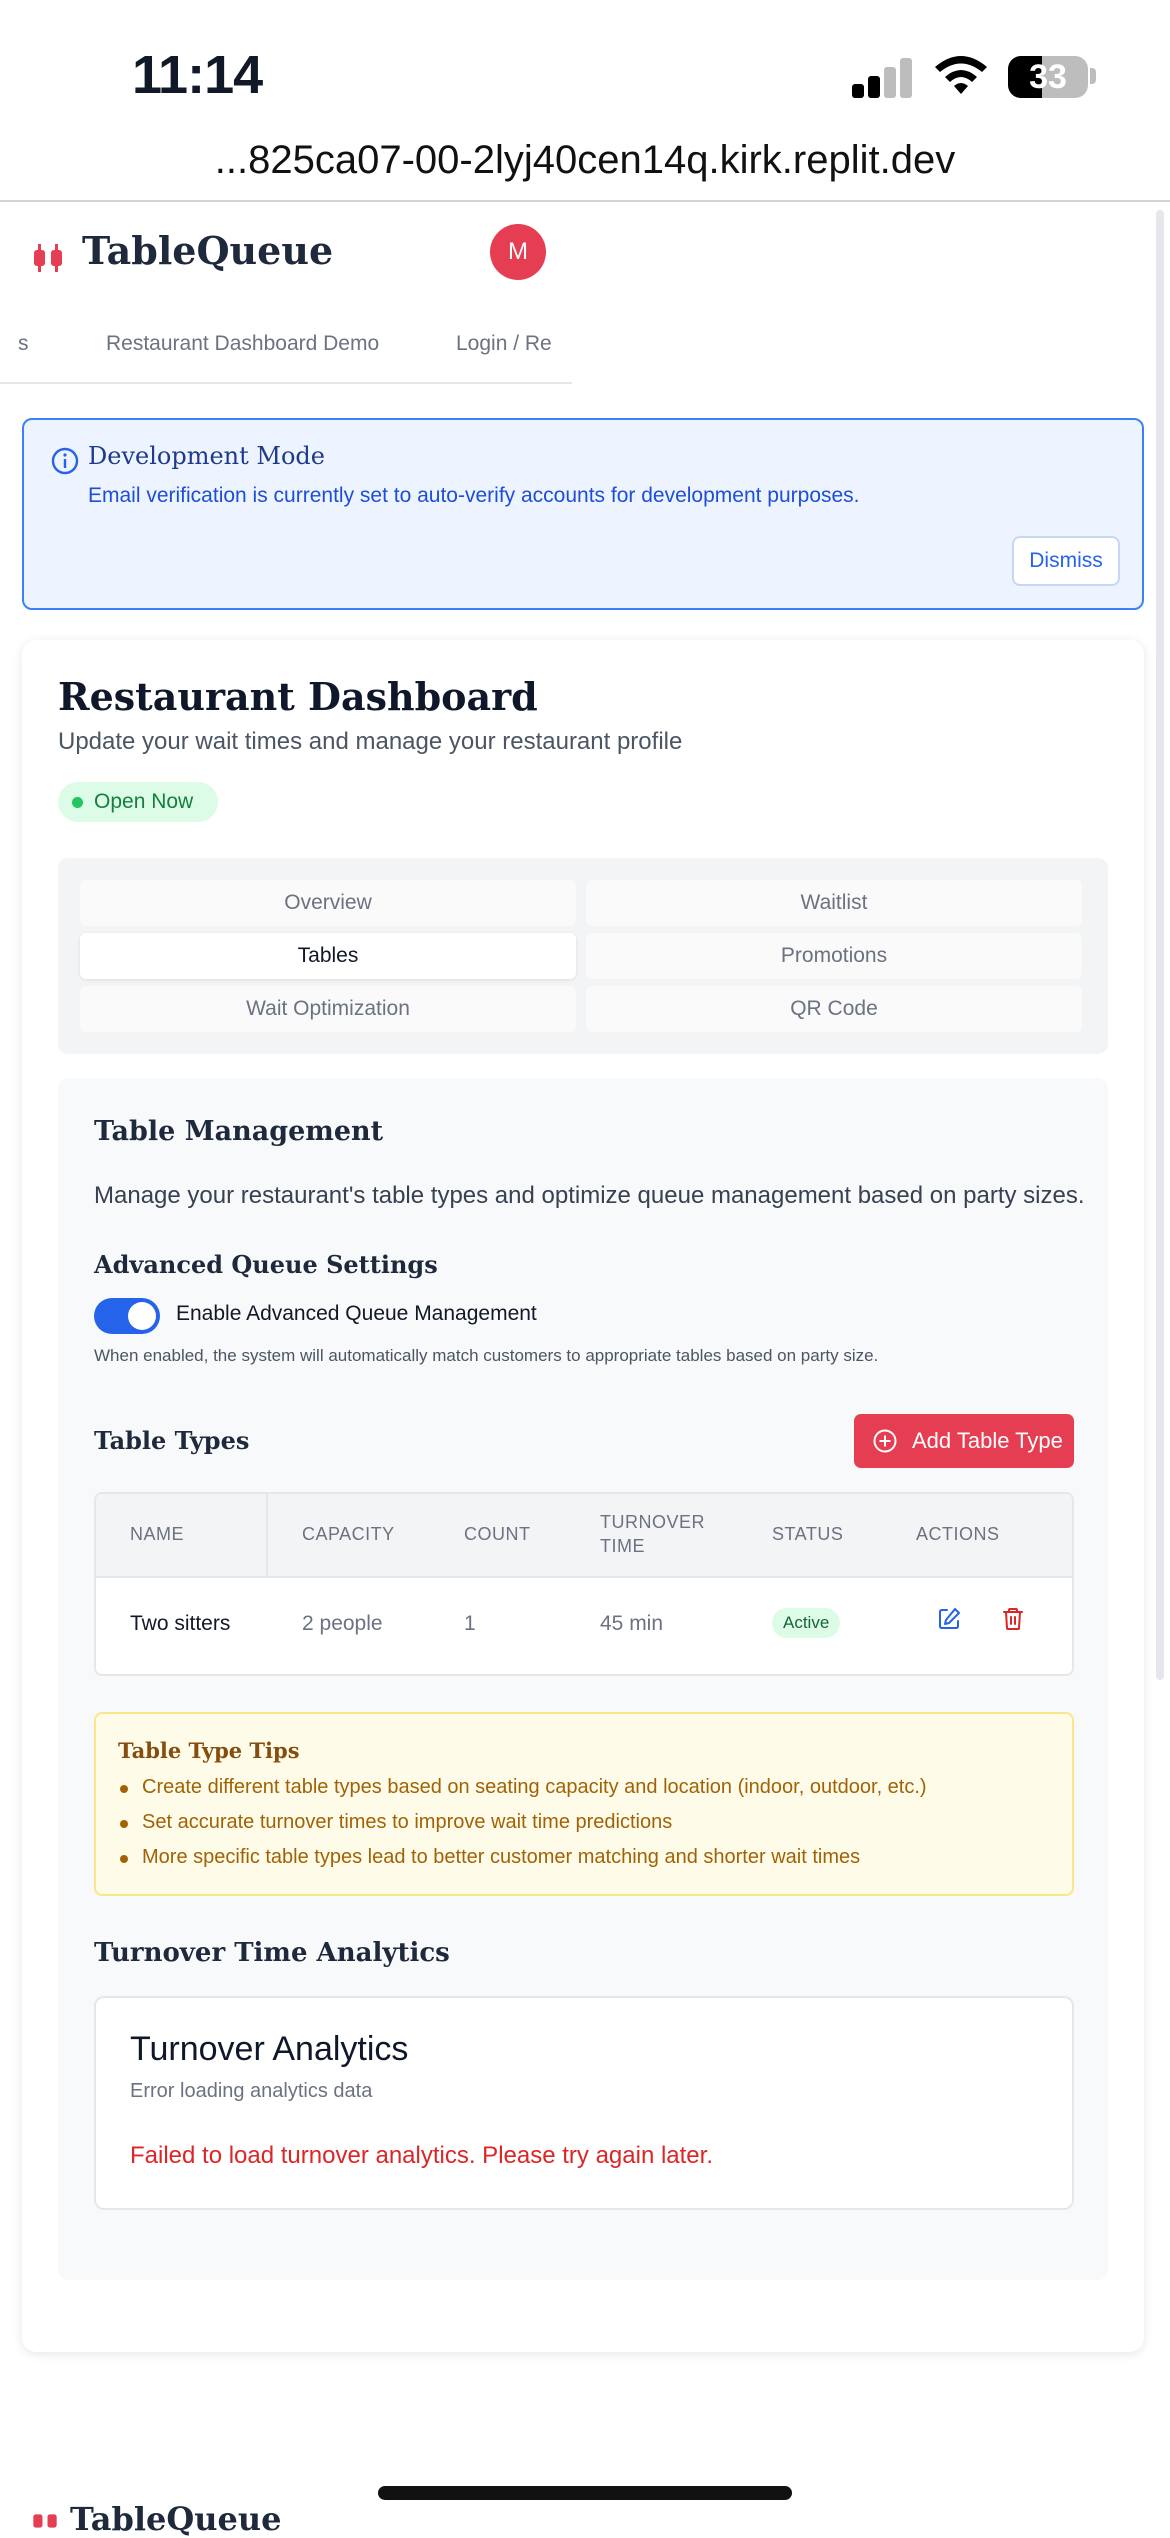 The width and height of the screenshot is (1170, 2538). I want to click on nav-item-login: Login / Re, so click(504, 344).